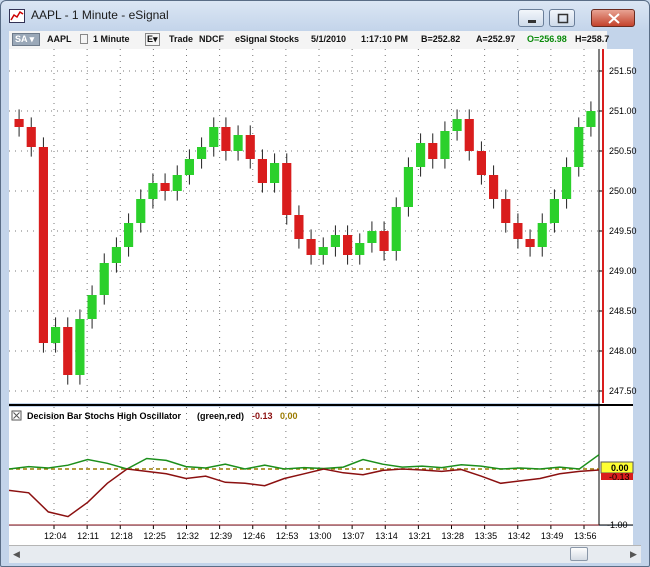  Describe the element at coordinates (623, 191) in the screenshot. I see `price-tick-label: 250.00` at that location.